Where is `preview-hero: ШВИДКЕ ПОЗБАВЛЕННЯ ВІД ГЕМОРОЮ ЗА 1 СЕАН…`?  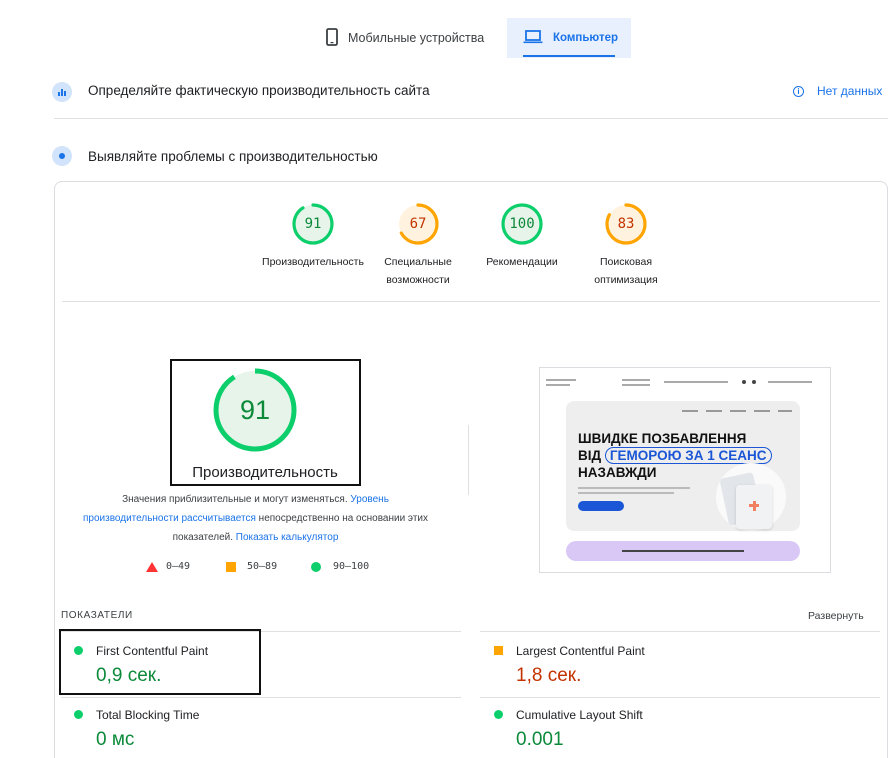
preview-hero: ШВИДКЕ ПОЗБАВЛЕННЯ ВІД ГЕМОРОЮ ЗА 1 СЕАН… is located at coordinates (683, 466).